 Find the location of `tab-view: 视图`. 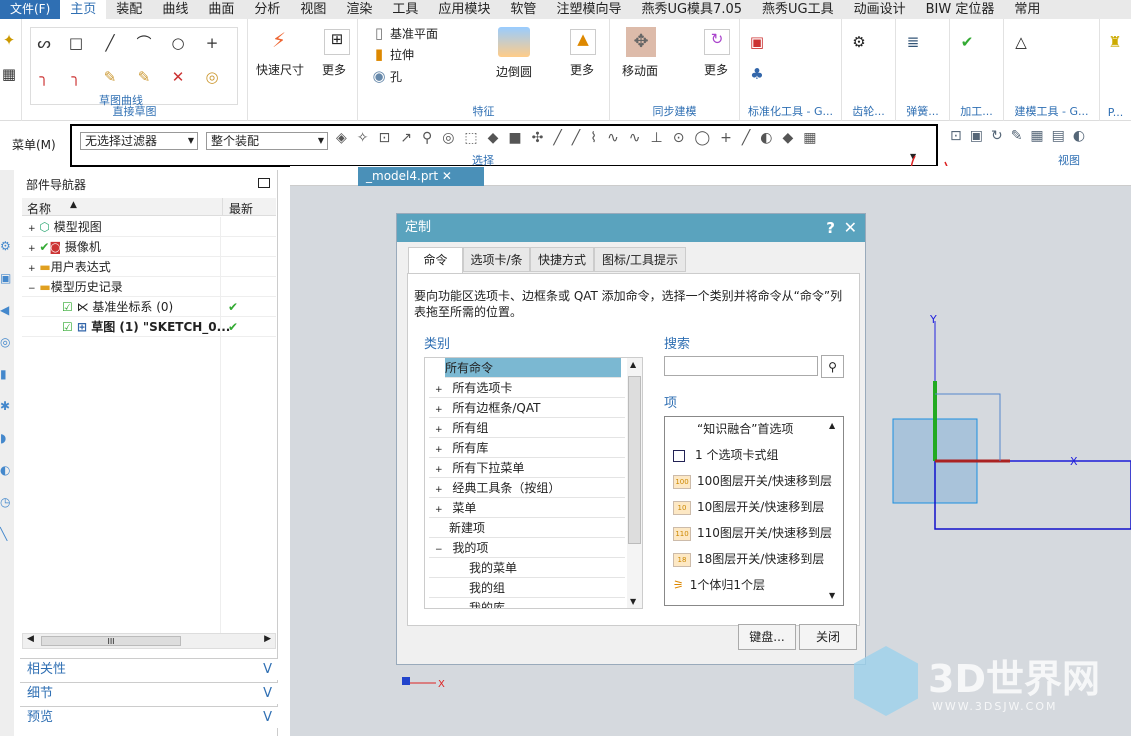

tab-view: 视图 is located at coordinates (313, 9).